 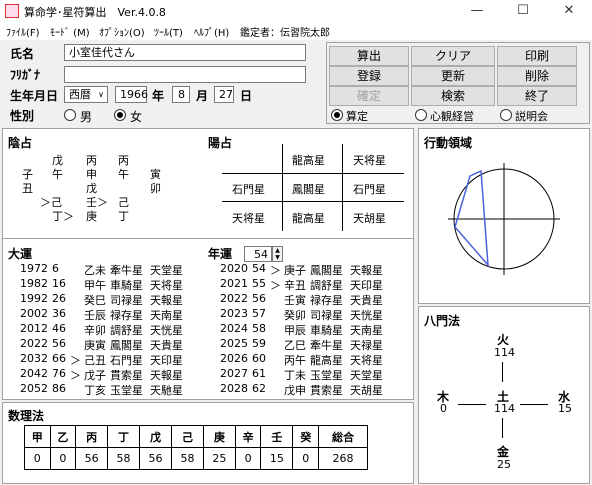 I want to click on taiun-cell: 2022, so click(x=34, y=343).